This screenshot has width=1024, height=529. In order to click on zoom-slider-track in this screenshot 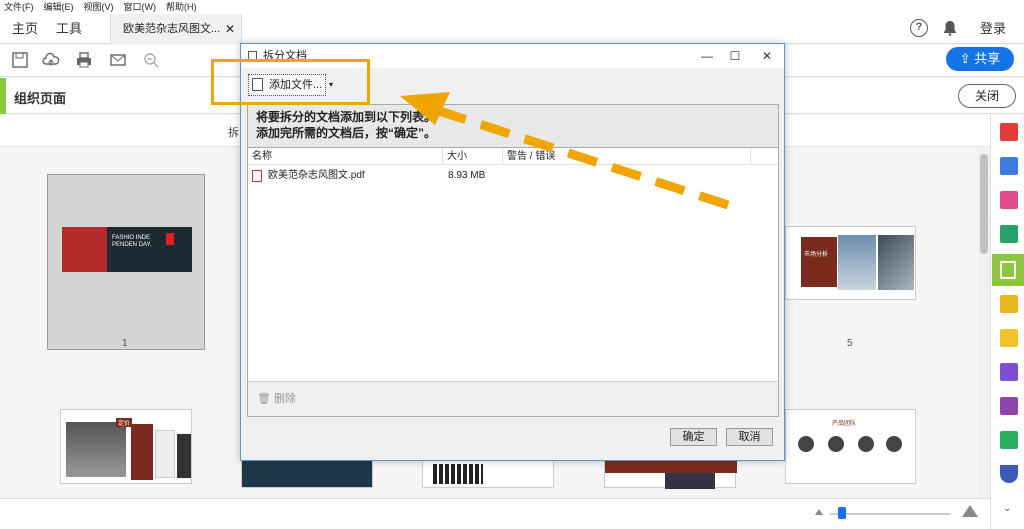, I will do `click(890, 514)`.